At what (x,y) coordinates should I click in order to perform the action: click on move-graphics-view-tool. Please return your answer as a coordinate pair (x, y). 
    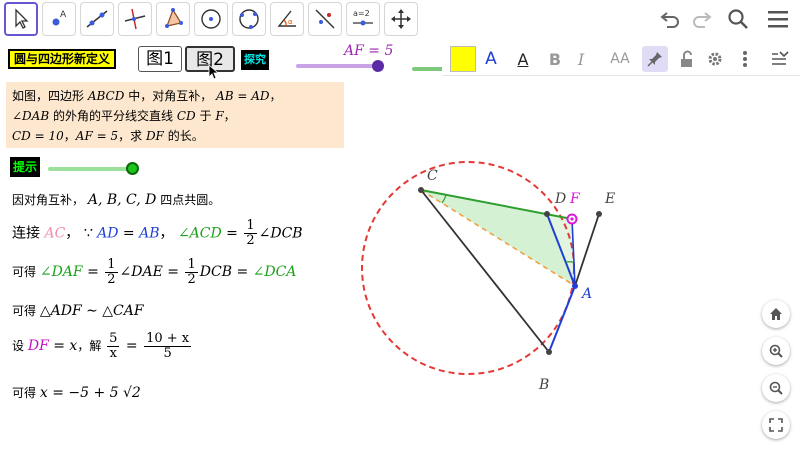
    Looking at the image, I should click on (401, 19).